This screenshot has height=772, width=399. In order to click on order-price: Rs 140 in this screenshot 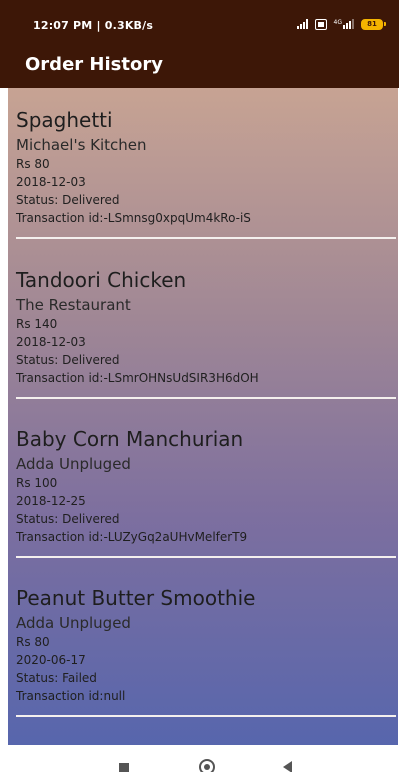, I will do `click(37, 324)`.